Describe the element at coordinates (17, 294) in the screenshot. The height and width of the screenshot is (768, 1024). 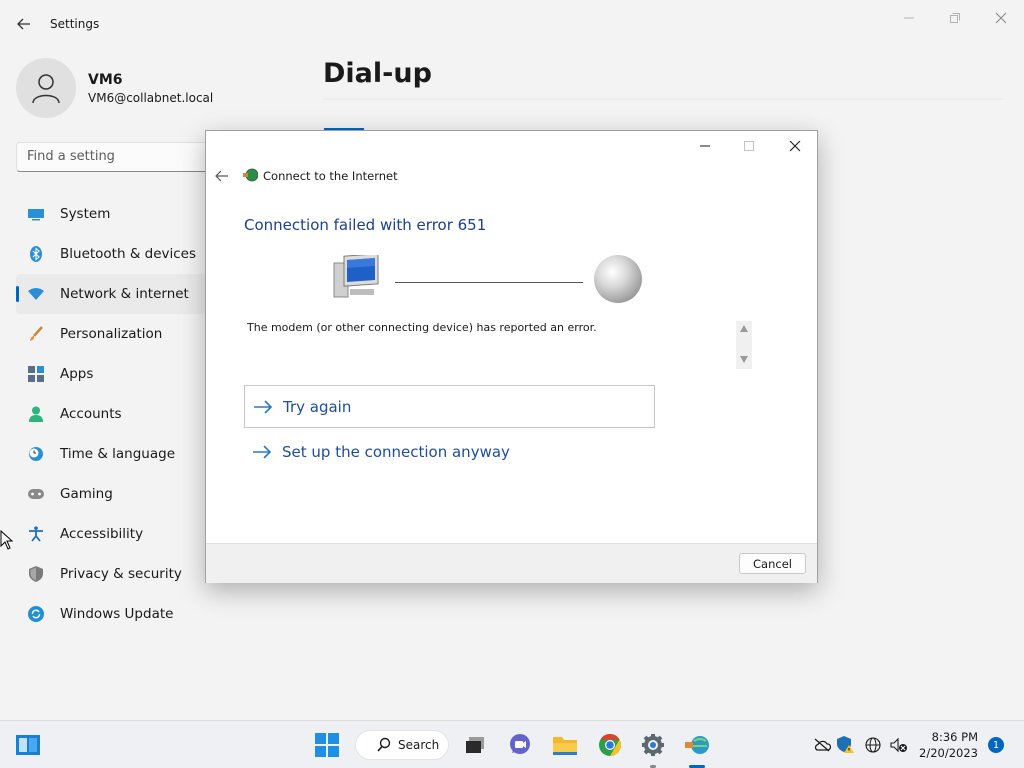
I see `selection-indicator` at that location.